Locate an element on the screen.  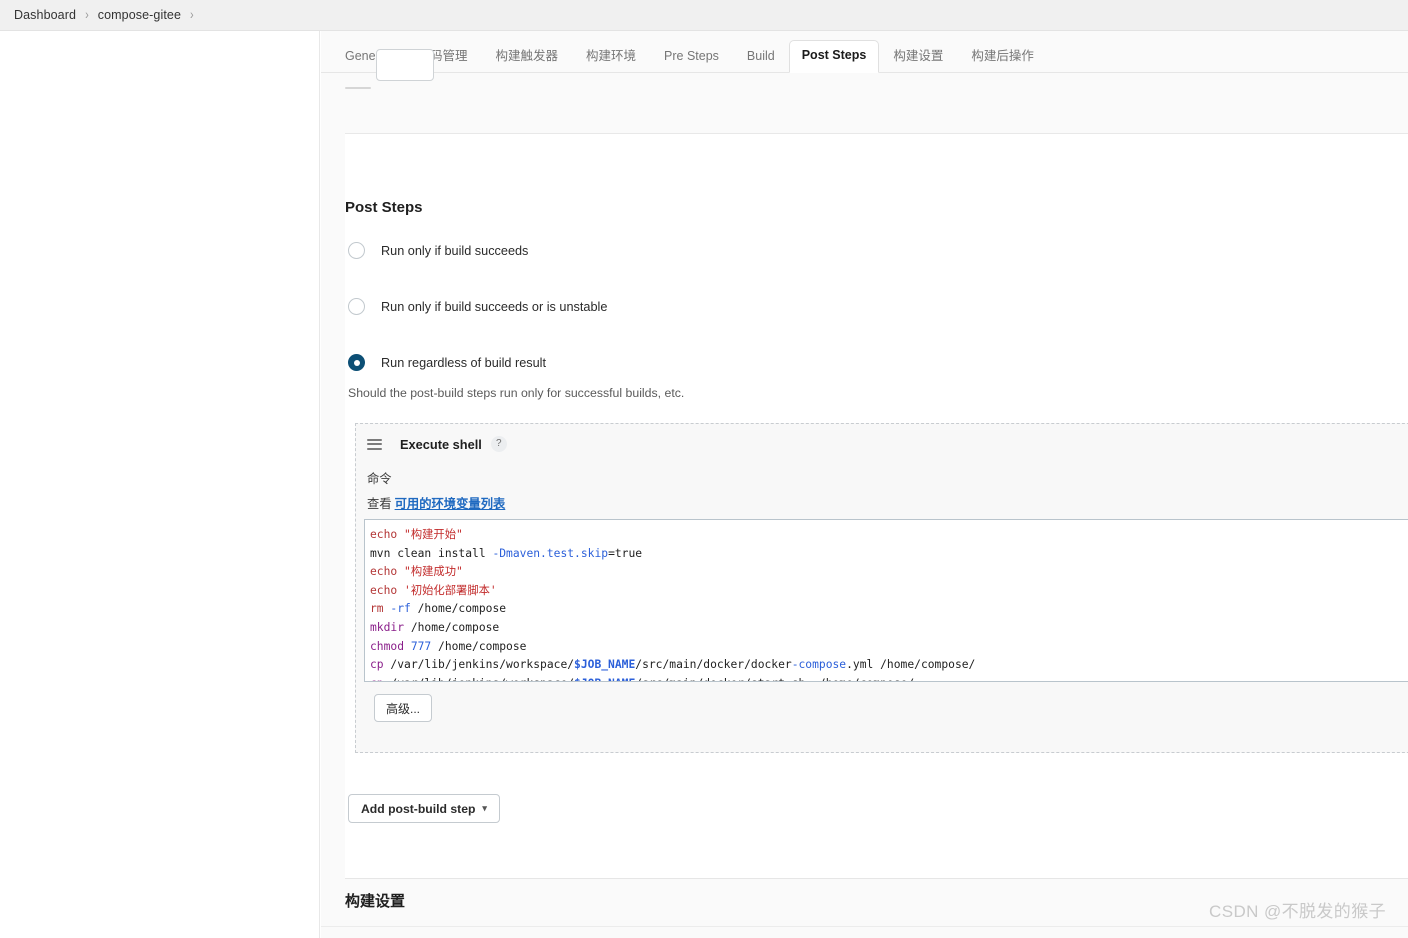
step-header: Execute shell ? is located at coordinates (437, 444).